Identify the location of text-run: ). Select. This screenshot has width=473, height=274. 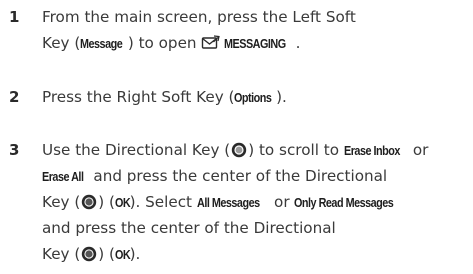
(163, 202).